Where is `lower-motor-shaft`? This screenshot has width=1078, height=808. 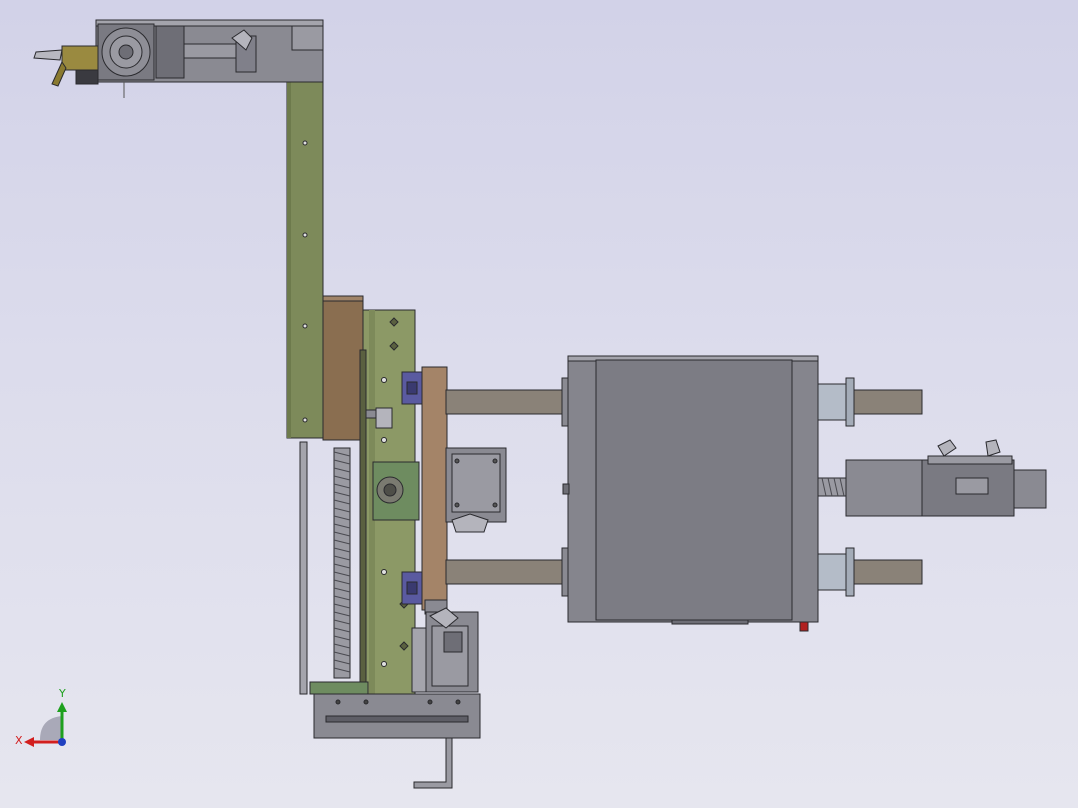
lower-motor-shaft is located at coordinates (419, 660).